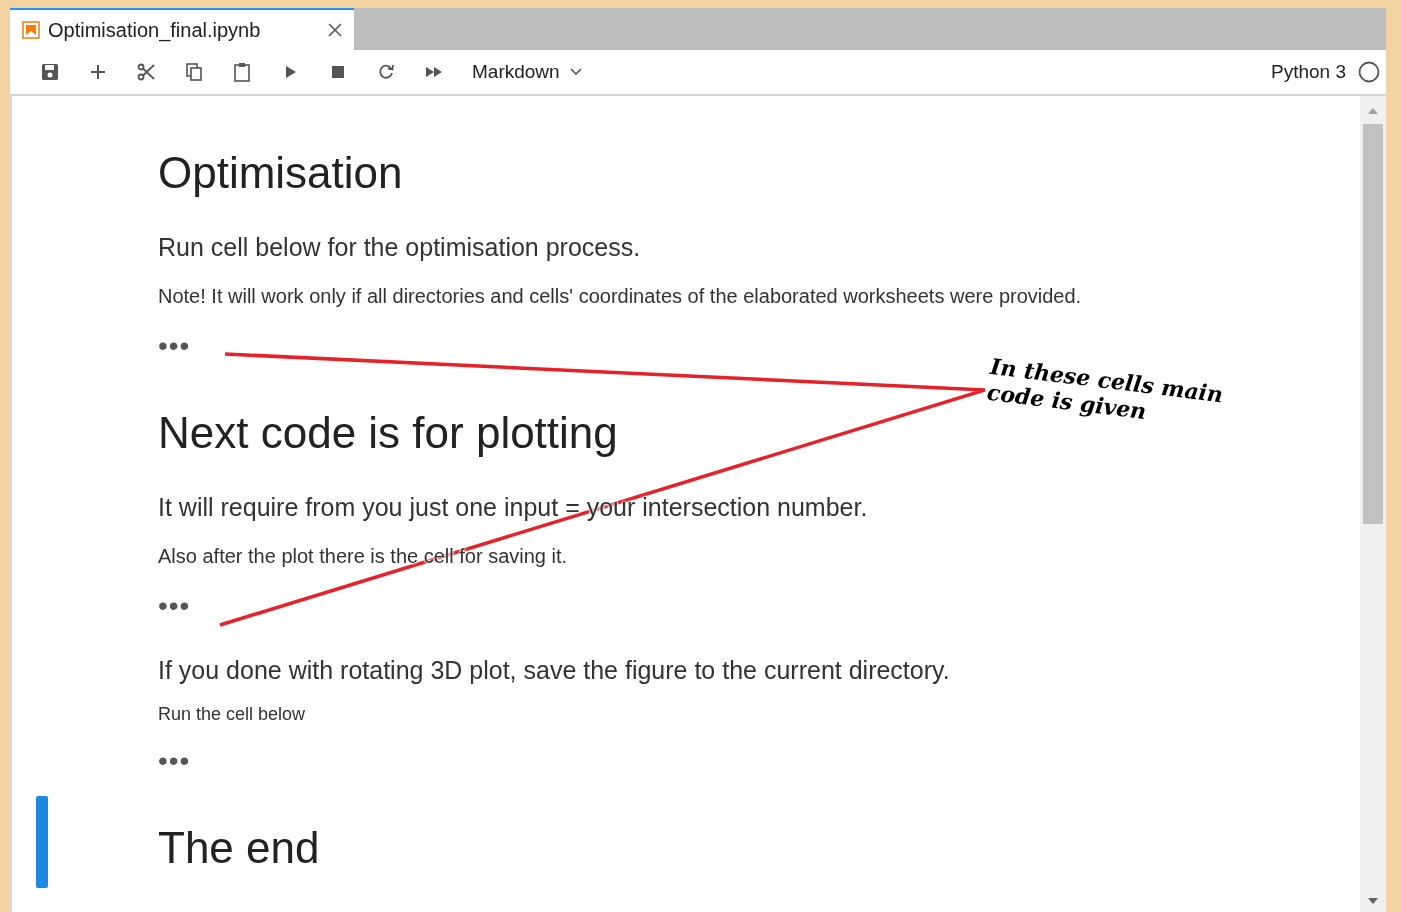 This screenshot has width=1401, height=912. What do you see at coordinates (1373, 901) in the screenshot?
I see `scroll-down-icon` at bounding box center [1373, 901].